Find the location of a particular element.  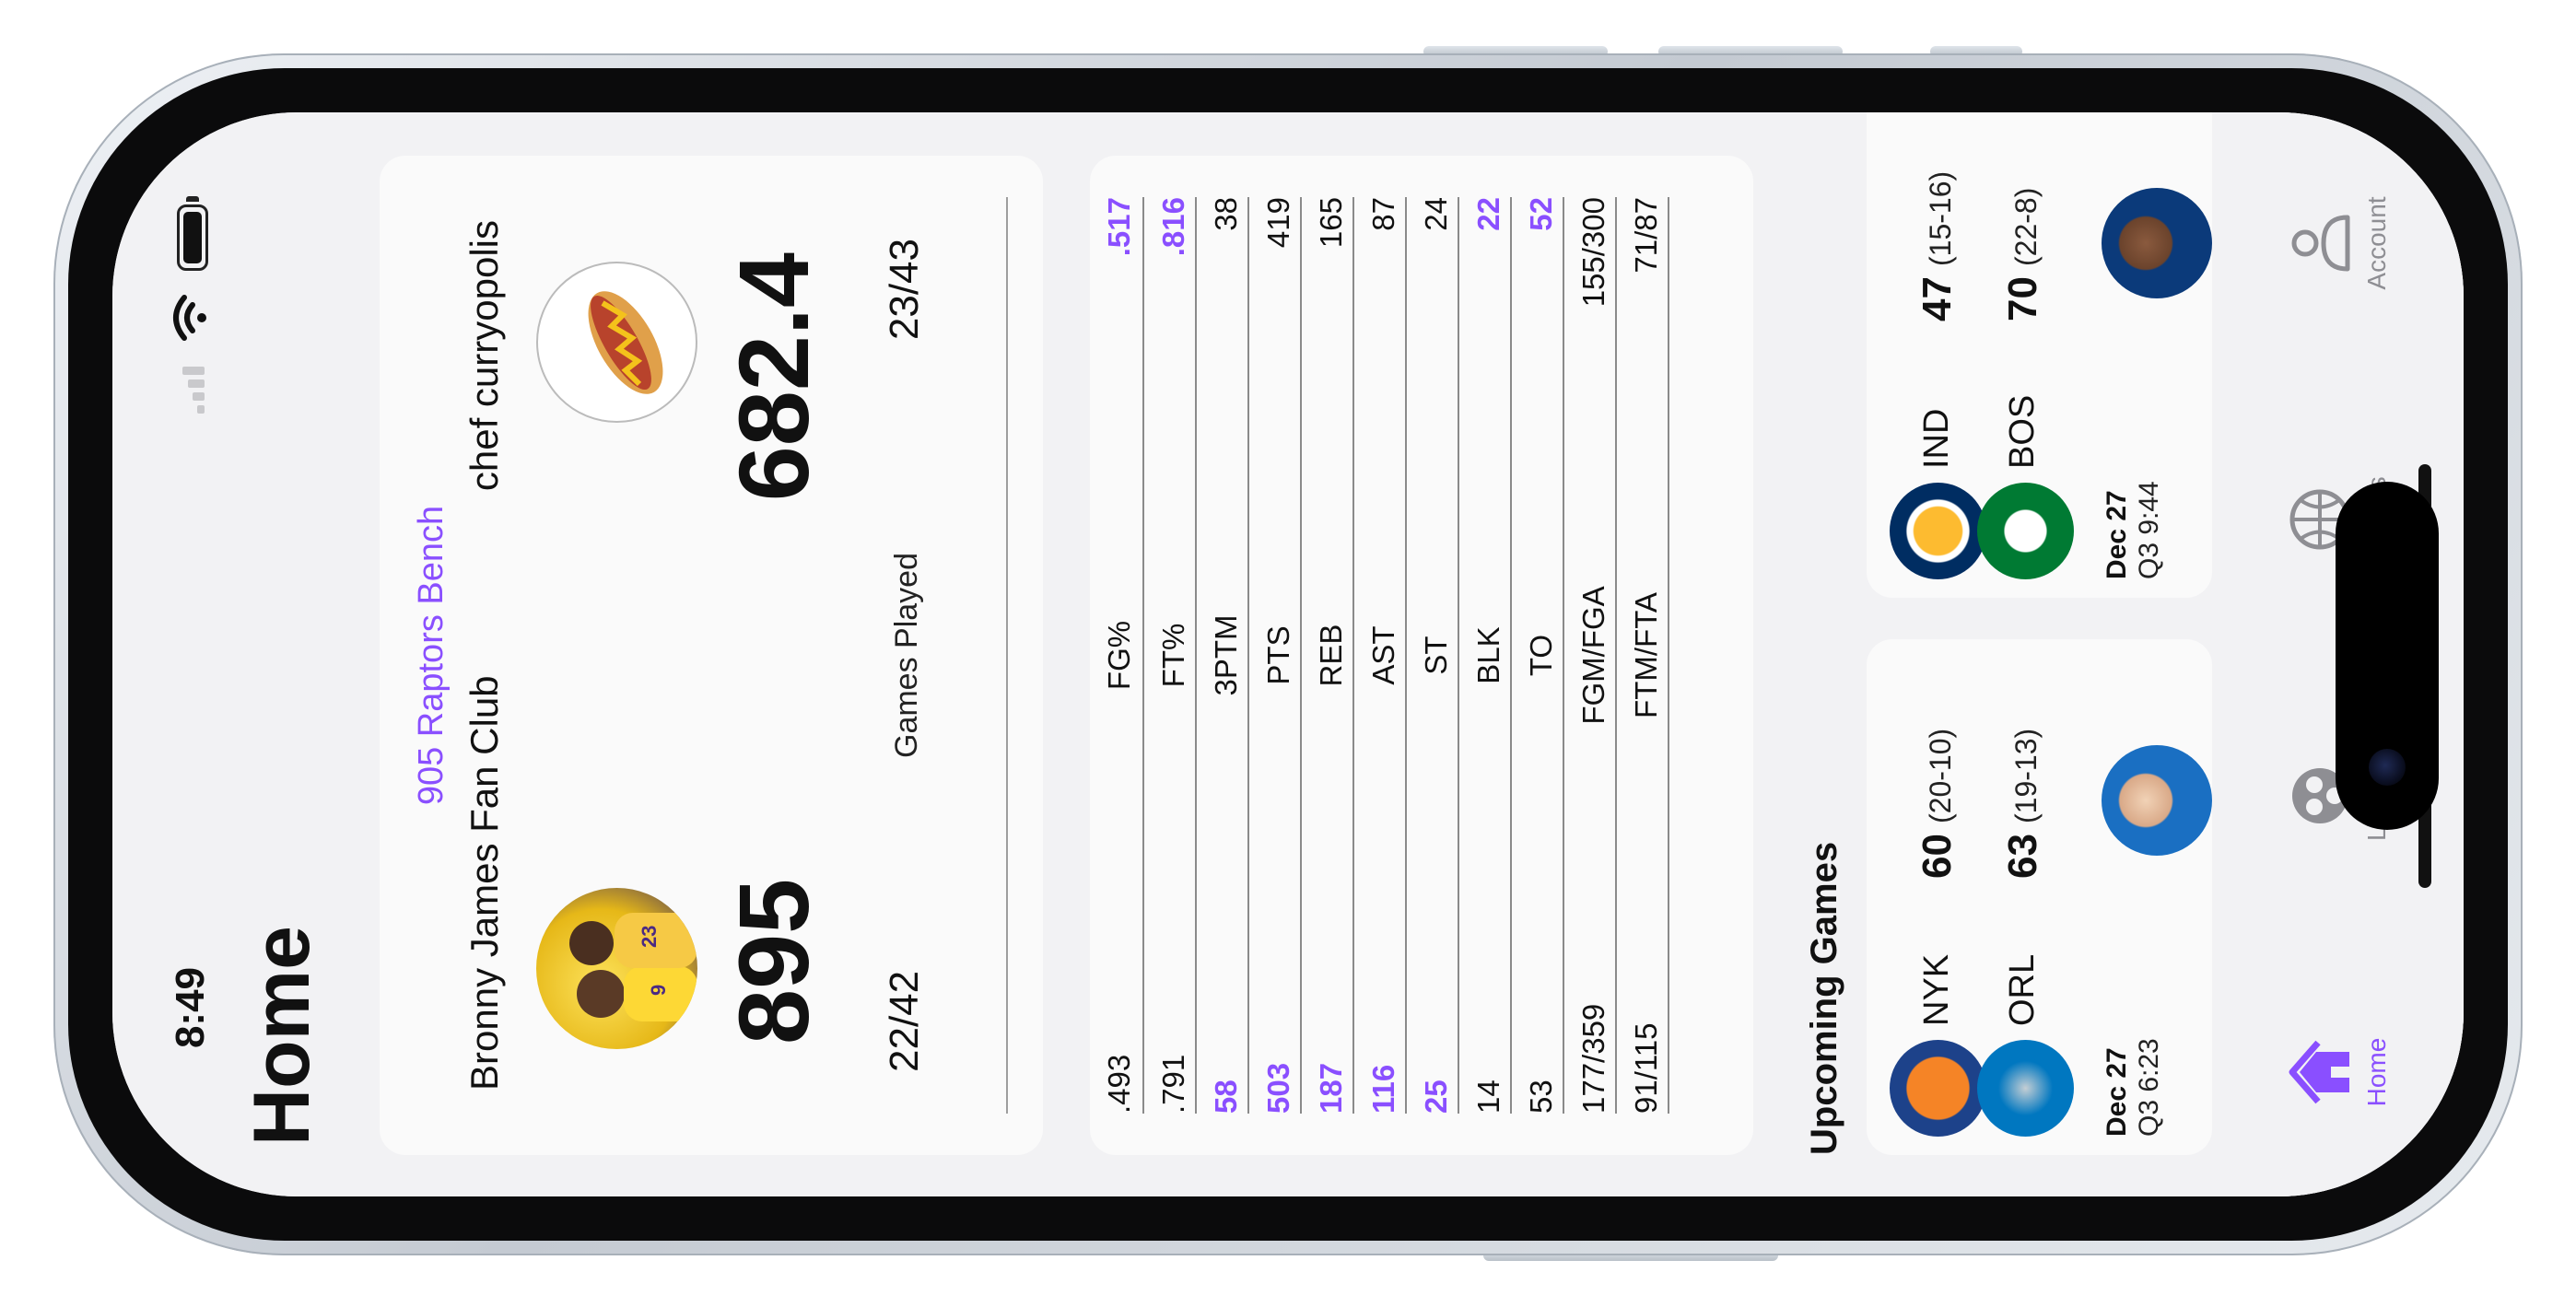

stat-away-value: 155/300 is located at coordinates (1593, 252).